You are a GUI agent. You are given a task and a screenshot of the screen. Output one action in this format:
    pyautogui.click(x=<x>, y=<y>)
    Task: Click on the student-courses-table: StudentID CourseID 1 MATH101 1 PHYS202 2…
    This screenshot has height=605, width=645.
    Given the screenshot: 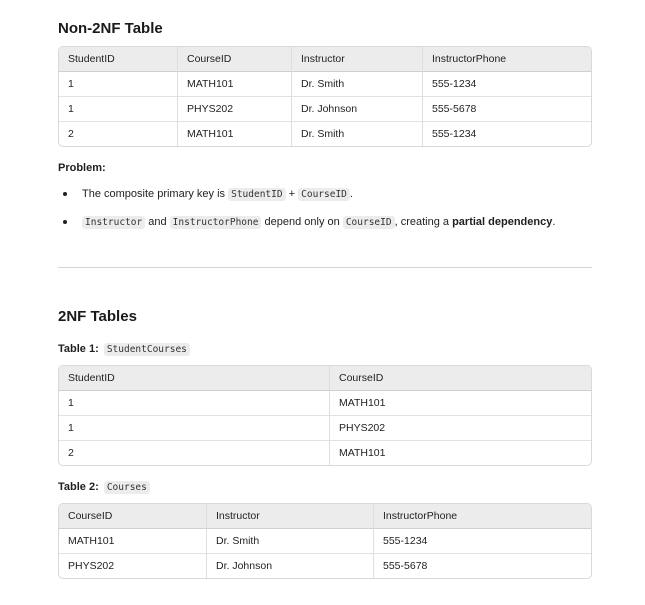 What is the action you would take?
    pyautogui.click(x=325, y=415)
    